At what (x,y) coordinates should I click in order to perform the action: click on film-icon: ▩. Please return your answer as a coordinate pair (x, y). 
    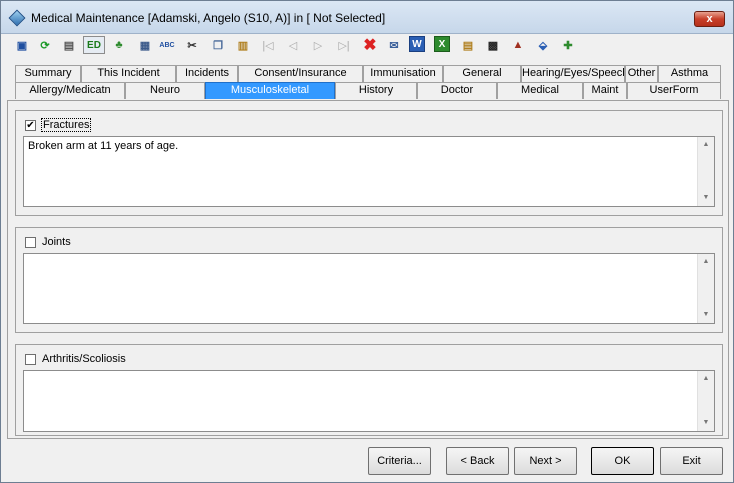
    Looking at the image, I should click on (493, 45).